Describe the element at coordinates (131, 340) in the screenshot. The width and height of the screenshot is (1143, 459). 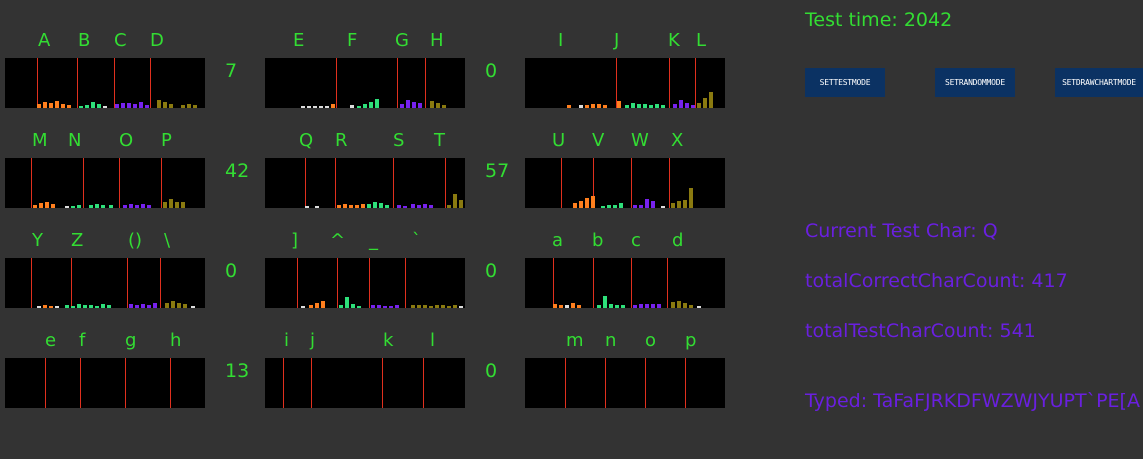
I see `key-label-g-lower: g` at that location.